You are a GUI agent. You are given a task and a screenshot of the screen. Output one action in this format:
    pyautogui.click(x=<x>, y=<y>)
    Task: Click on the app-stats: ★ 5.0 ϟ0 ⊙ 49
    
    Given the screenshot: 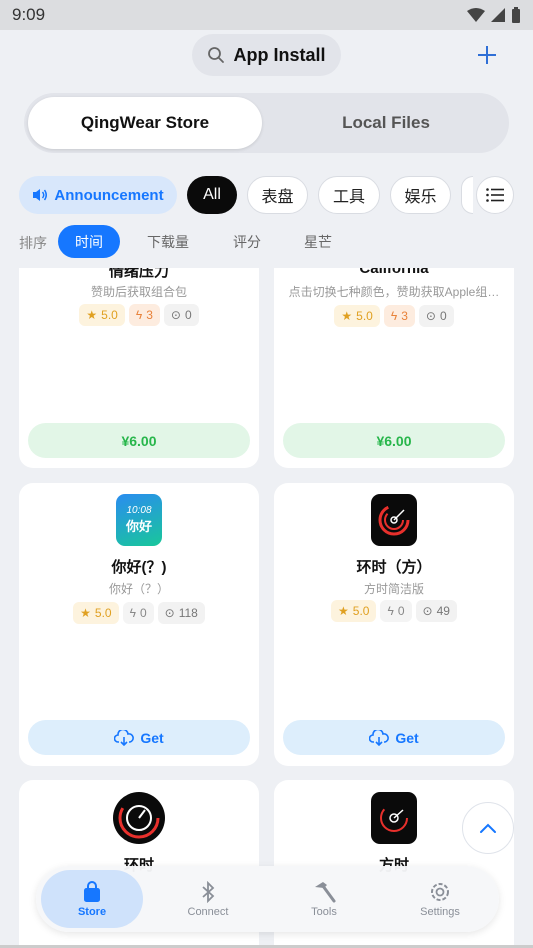 What is the action you would take?
    pyautogui.click(x=394, y=611)
    